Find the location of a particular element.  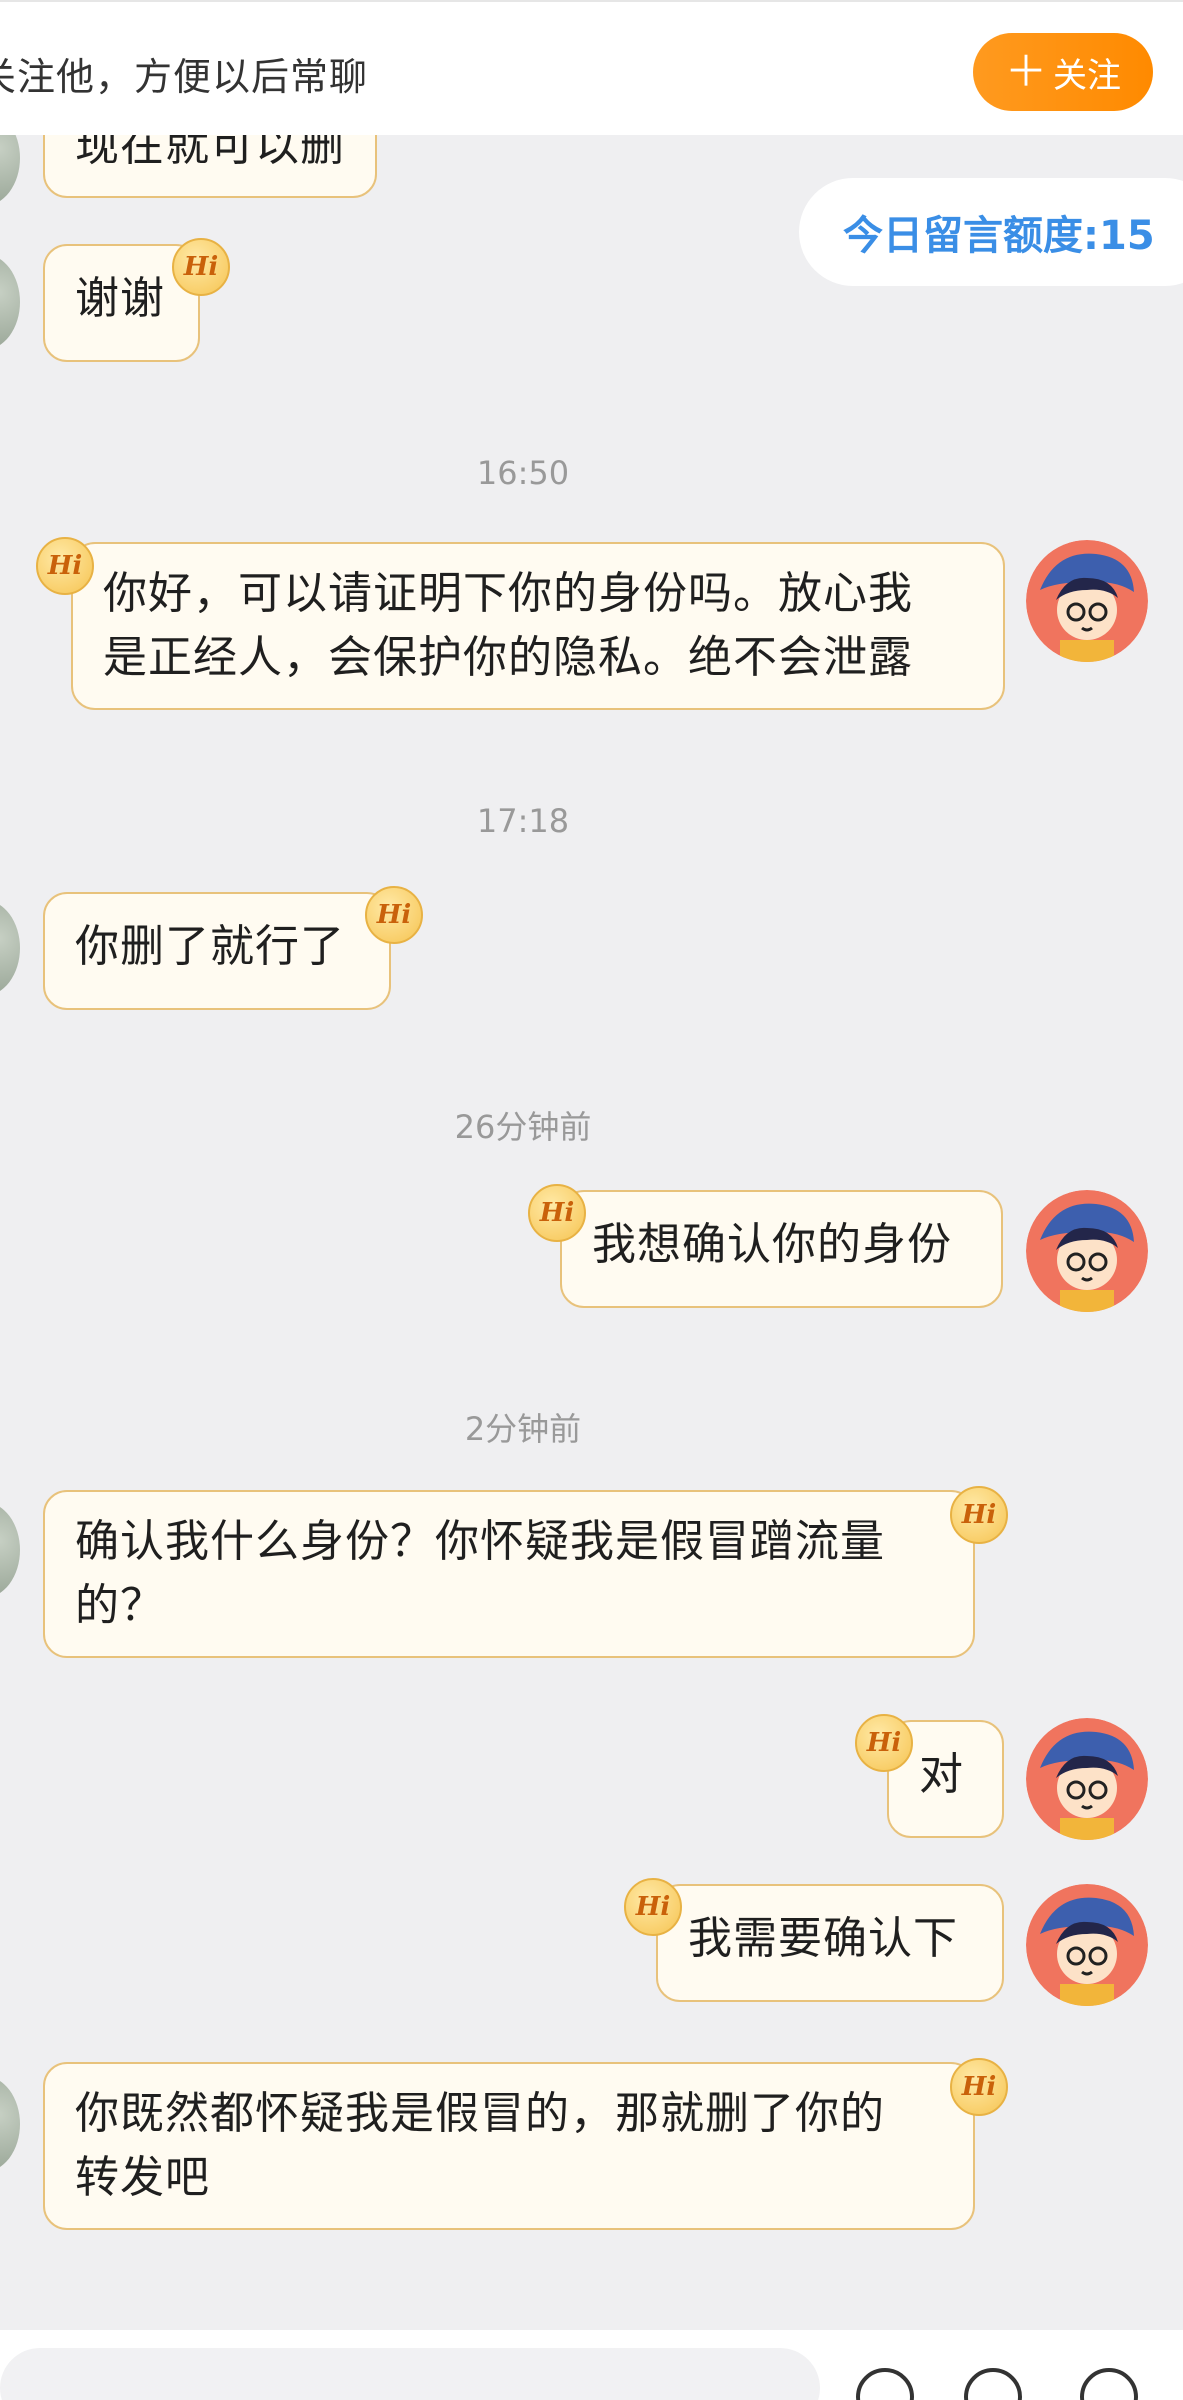

message-text: 谢谢 is located at coordinates (120, 298).